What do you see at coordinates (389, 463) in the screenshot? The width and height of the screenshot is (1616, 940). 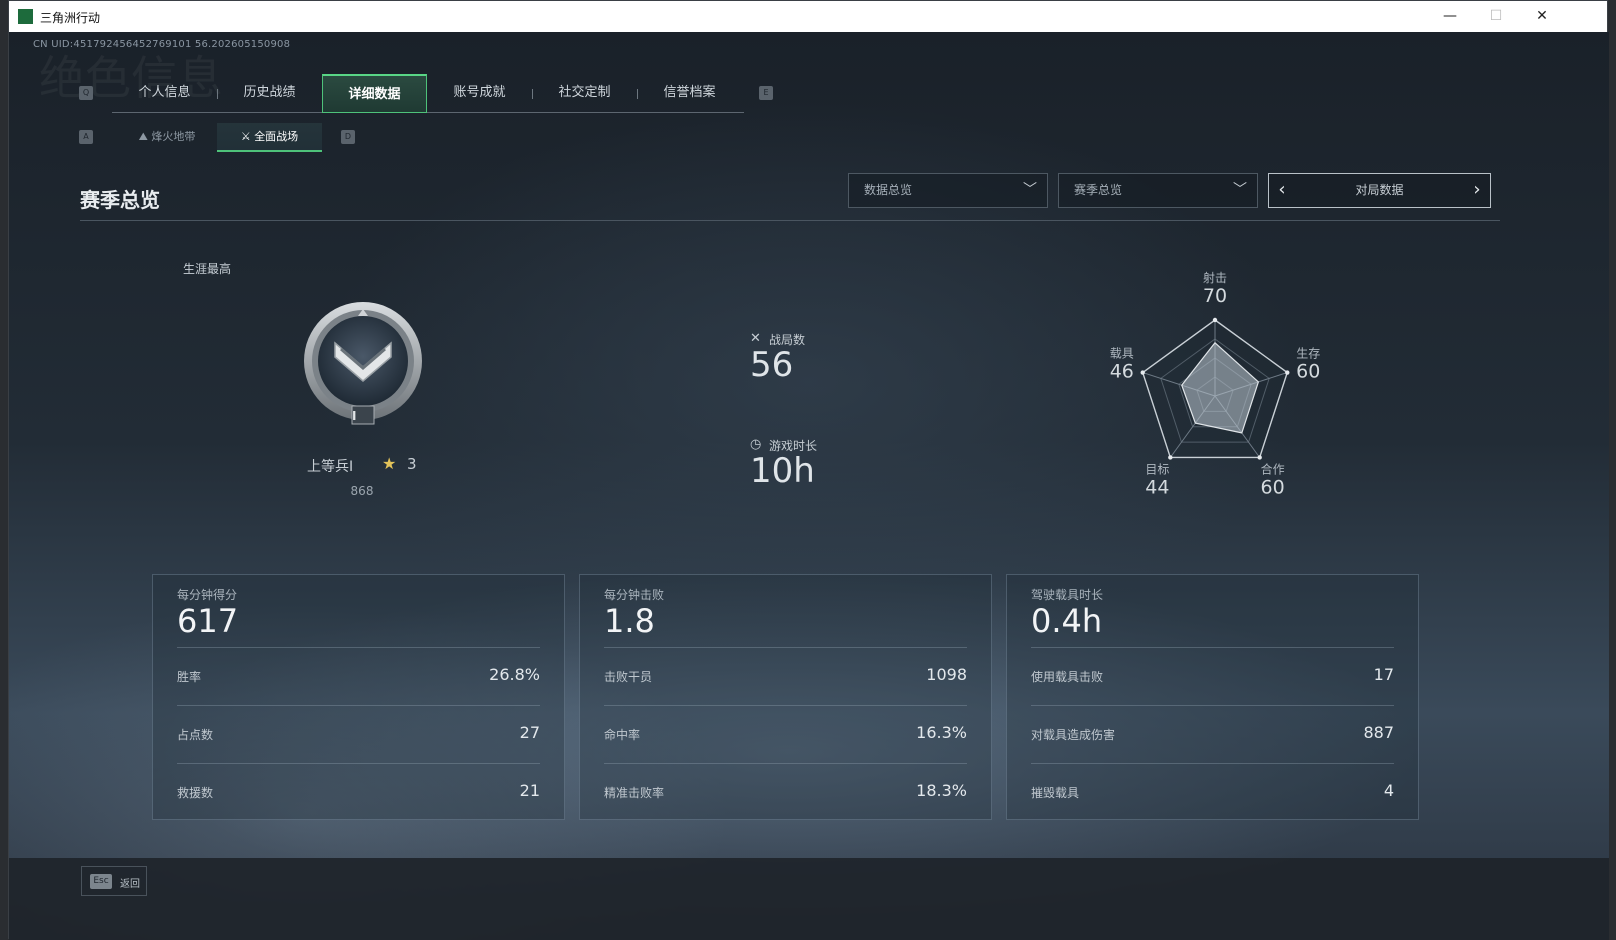 I see `star-icon: ★` at bounding box center [389, 463].